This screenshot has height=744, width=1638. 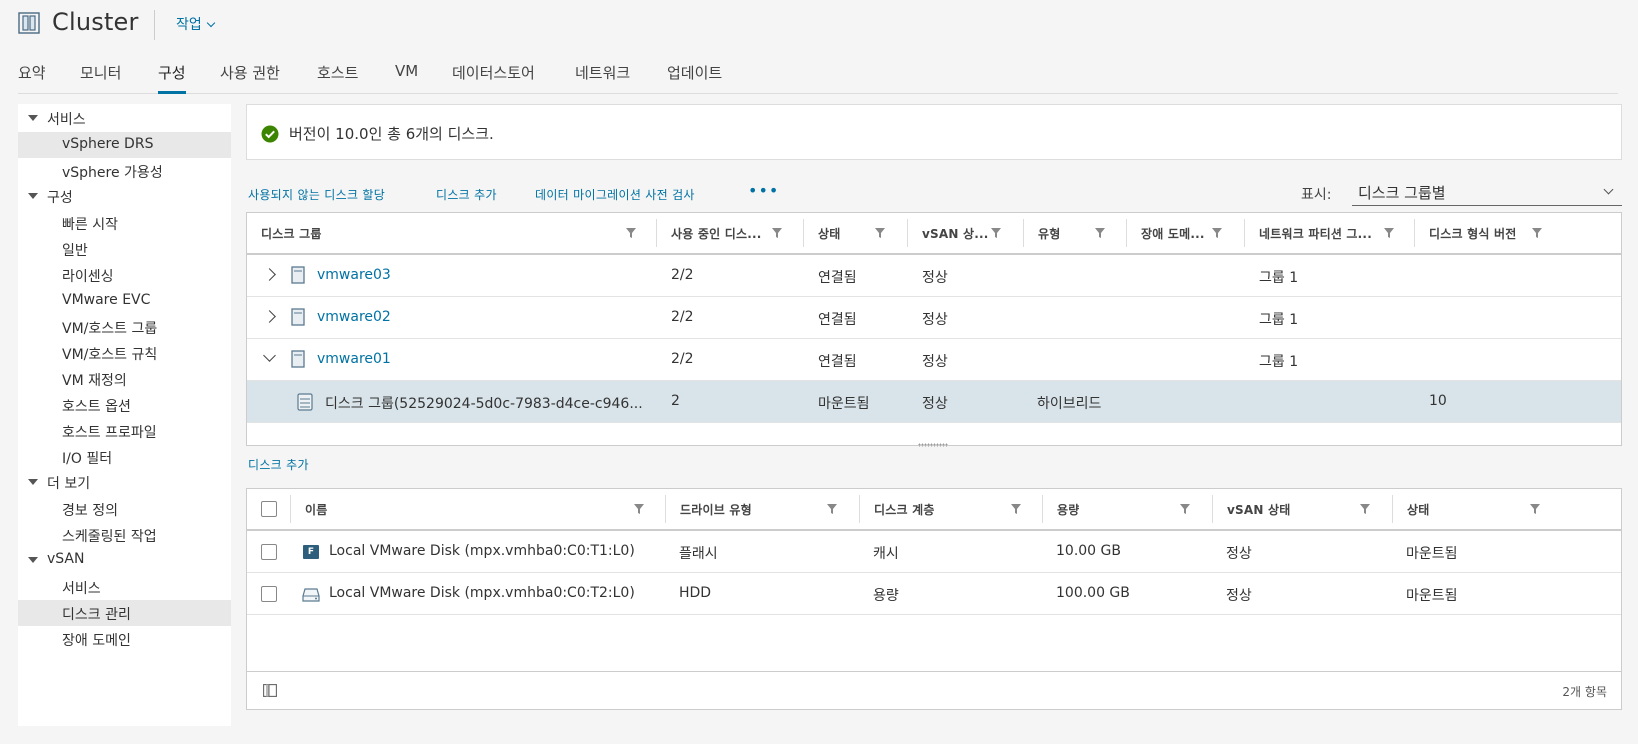 What do you see at coordinates (124, 457) in the screenshot?
I see `sidebar-item-io-filters: I/O 필터` at bounding box center [124, 457].